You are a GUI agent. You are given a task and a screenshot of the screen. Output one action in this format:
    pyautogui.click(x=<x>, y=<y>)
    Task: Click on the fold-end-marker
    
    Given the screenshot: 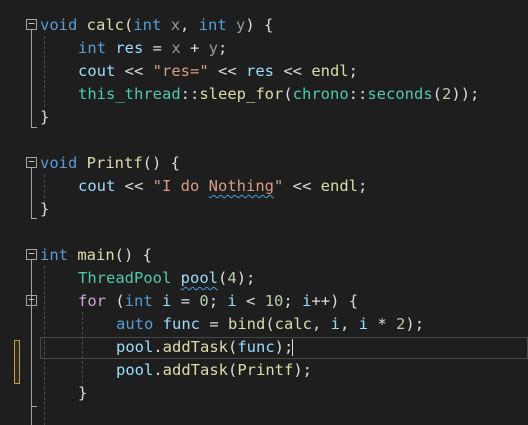 What is the action you would take?
    pyautogui.click(x=34, y=406)
    